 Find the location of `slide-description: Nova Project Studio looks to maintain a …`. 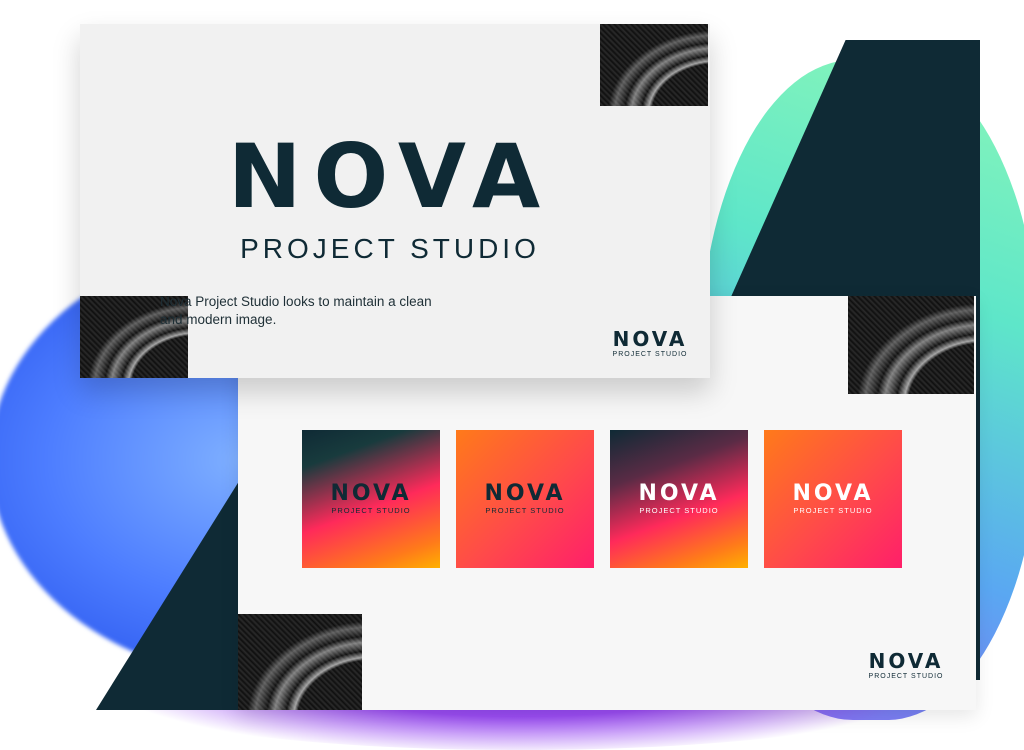

slide-description: Nova Project Studio looks to maintain a … is located at coordinates (296, 310).